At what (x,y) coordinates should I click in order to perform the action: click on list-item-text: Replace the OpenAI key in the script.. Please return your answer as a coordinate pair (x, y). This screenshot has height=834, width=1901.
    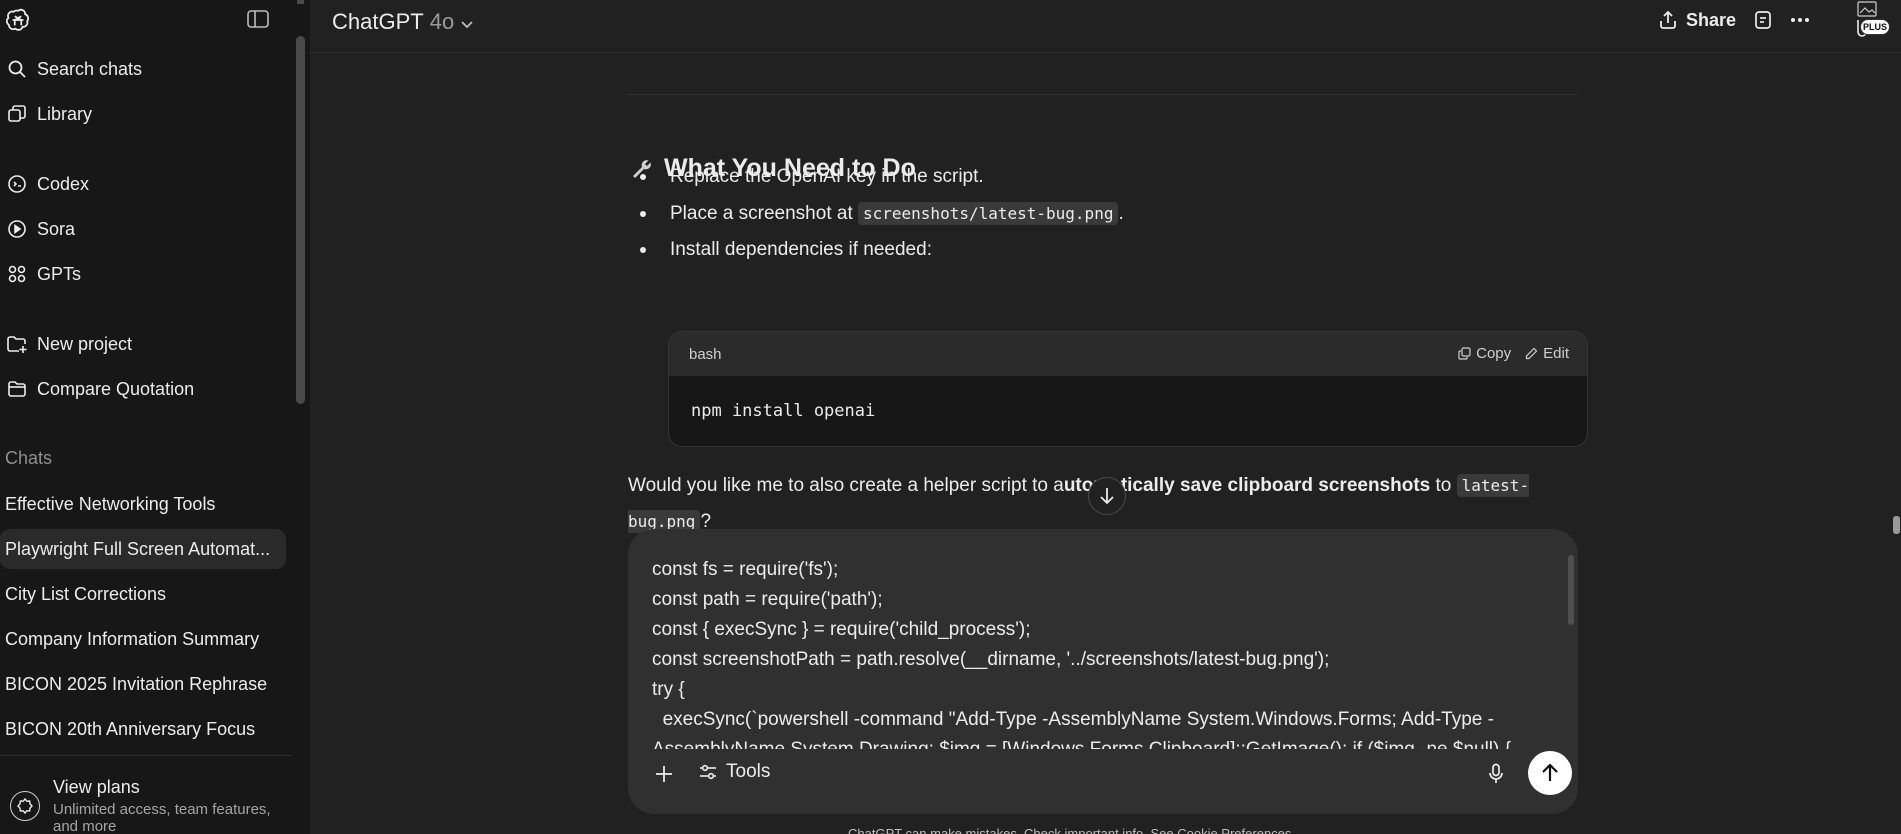
    Looking at the image, I should click on (827, 176).